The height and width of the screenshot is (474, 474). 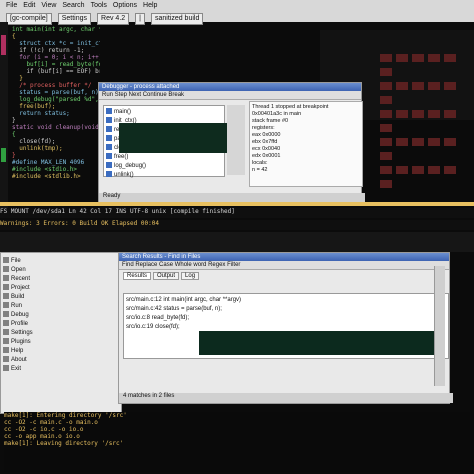 I want to click on panel-item: Recent, so click(x=61, y=279).